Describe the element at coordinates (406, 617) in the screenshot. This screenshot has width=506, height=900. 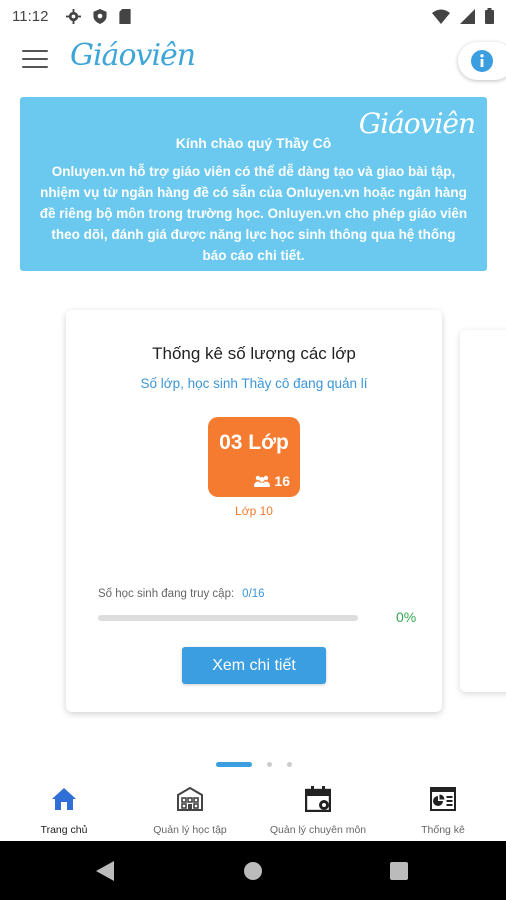
I see `access-progress-percent: 0%` at that location.